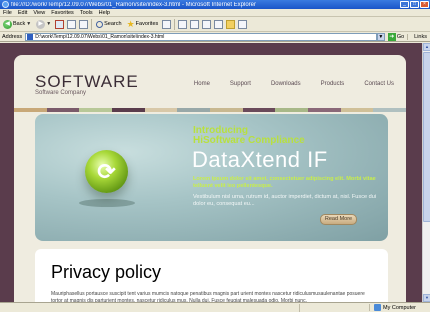 The height and width of the screenshot is (312, 430). I want to click on messenger-icon, so click(243, 24).